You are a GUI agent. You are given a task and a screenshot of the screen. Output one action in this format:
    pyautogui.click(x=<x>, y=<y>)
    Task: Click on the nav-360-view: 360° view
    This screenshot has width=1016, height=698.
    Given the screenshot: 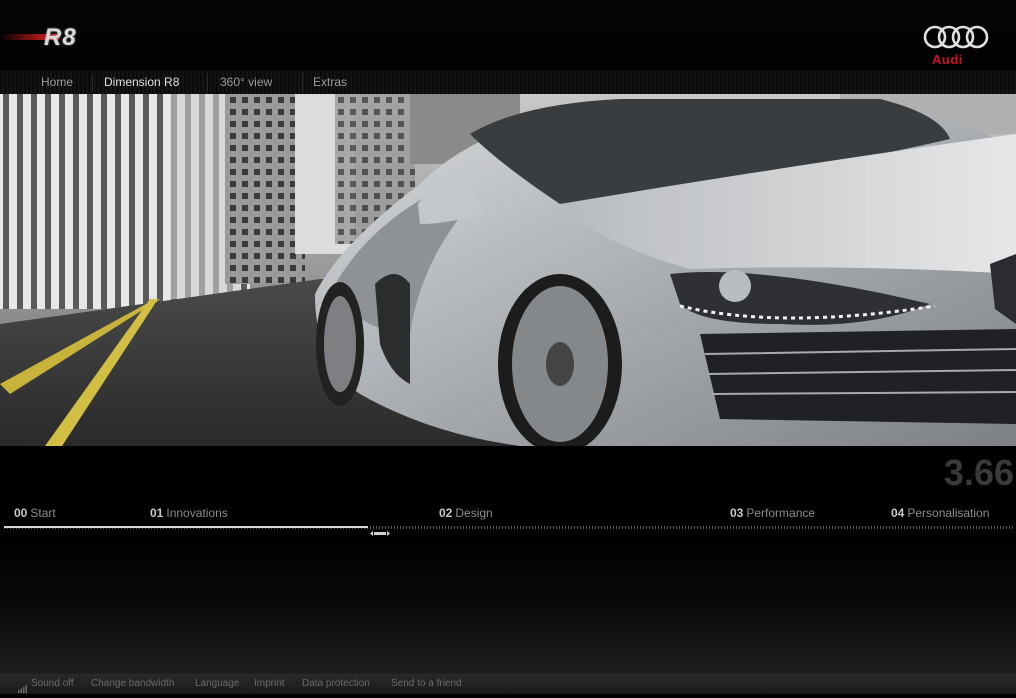 What is the action you would take?
    pyautogui.click(x=246, y=82)
    